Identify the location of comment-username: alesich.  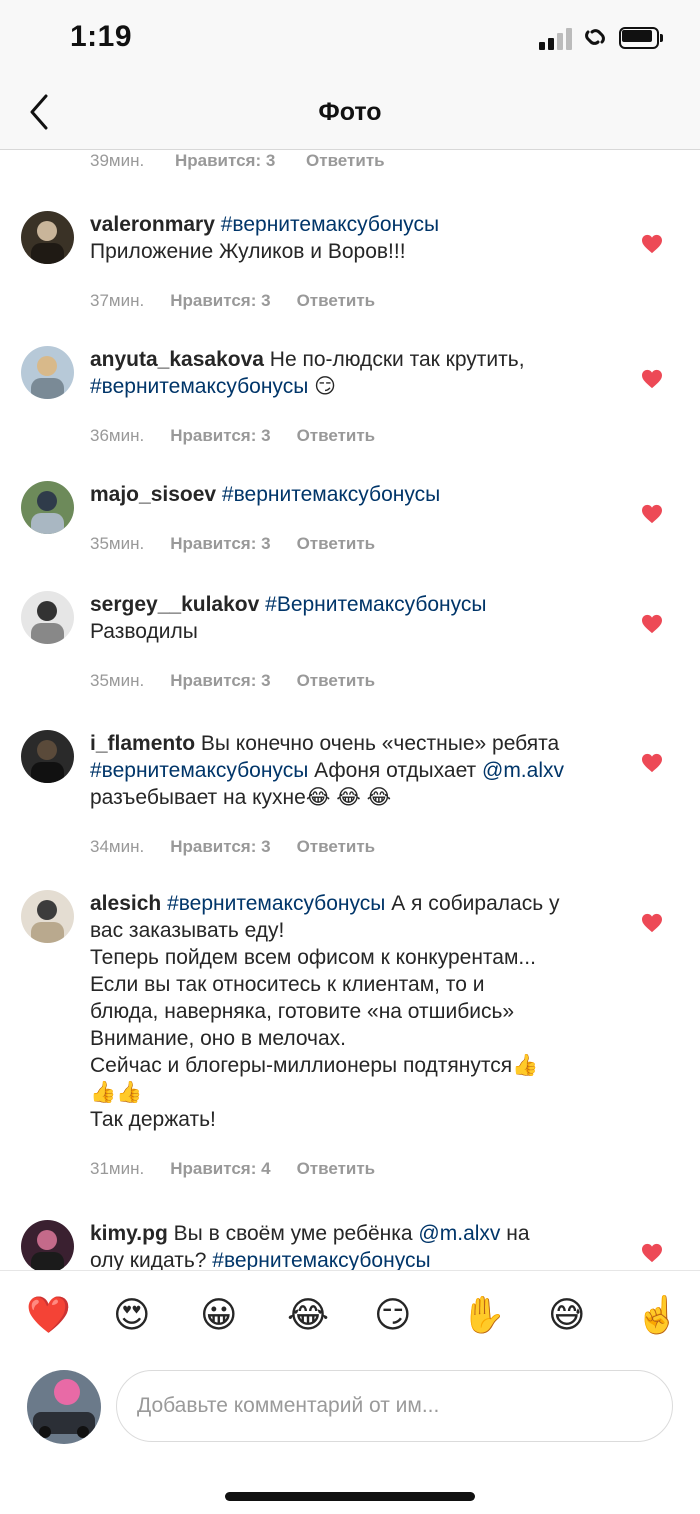
(125, 903).